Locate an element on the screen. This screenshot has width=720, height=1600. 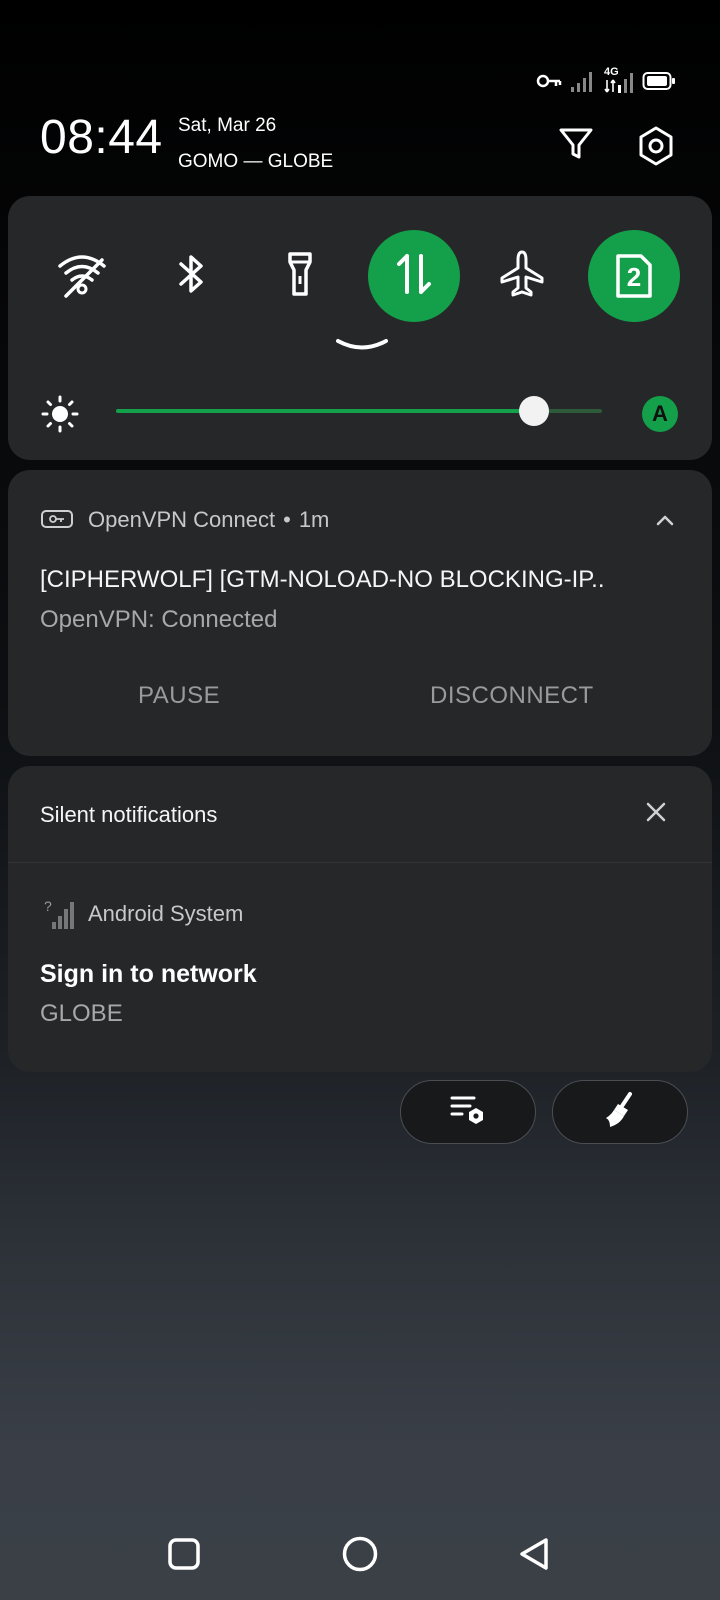
bluetooth-tile is located at coordinates (192, 276).